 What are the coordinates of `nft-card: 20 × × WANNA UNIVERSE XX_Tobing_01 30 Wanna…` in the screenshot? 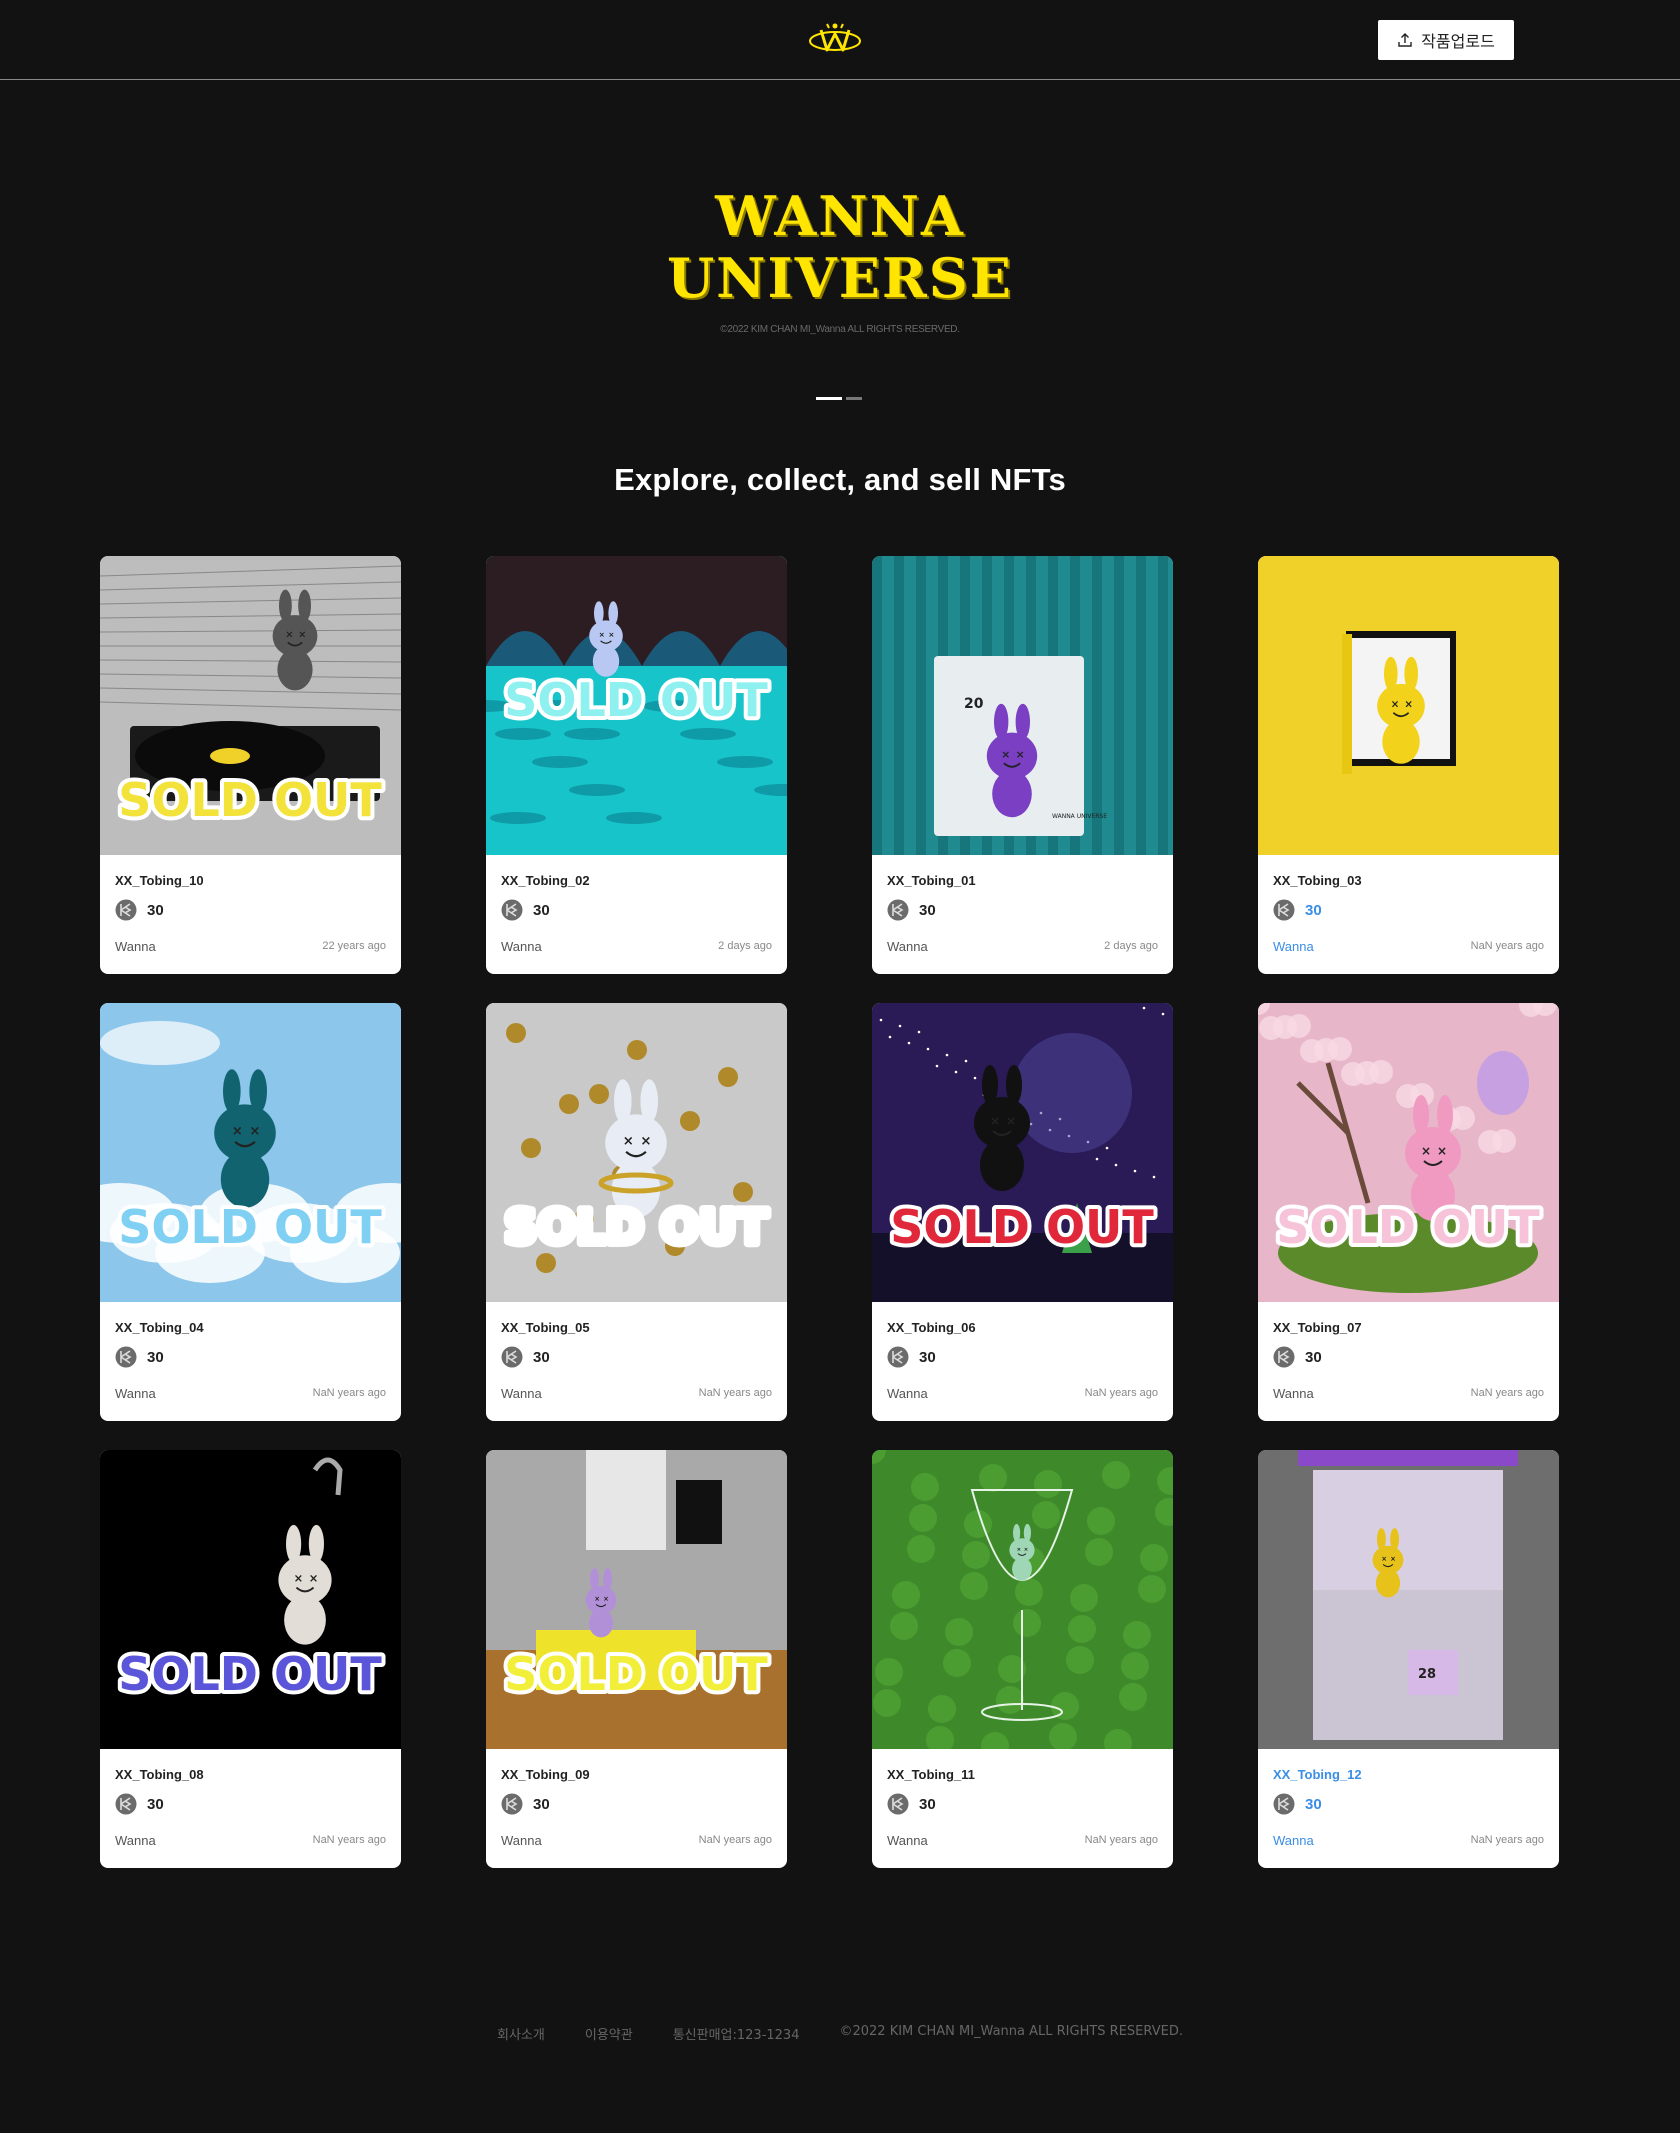 It's located at (1022, 765).